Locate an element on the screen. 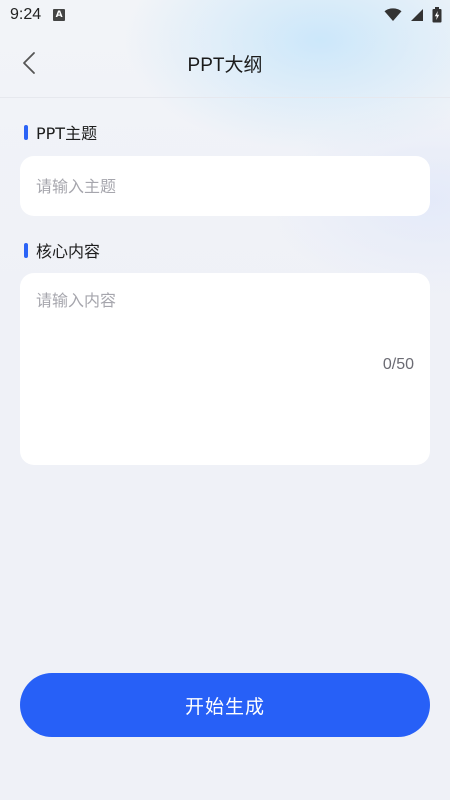 Image resolution: width=450 pixels, height=800 pixels. topic-card is located at coordinates (225, 186).